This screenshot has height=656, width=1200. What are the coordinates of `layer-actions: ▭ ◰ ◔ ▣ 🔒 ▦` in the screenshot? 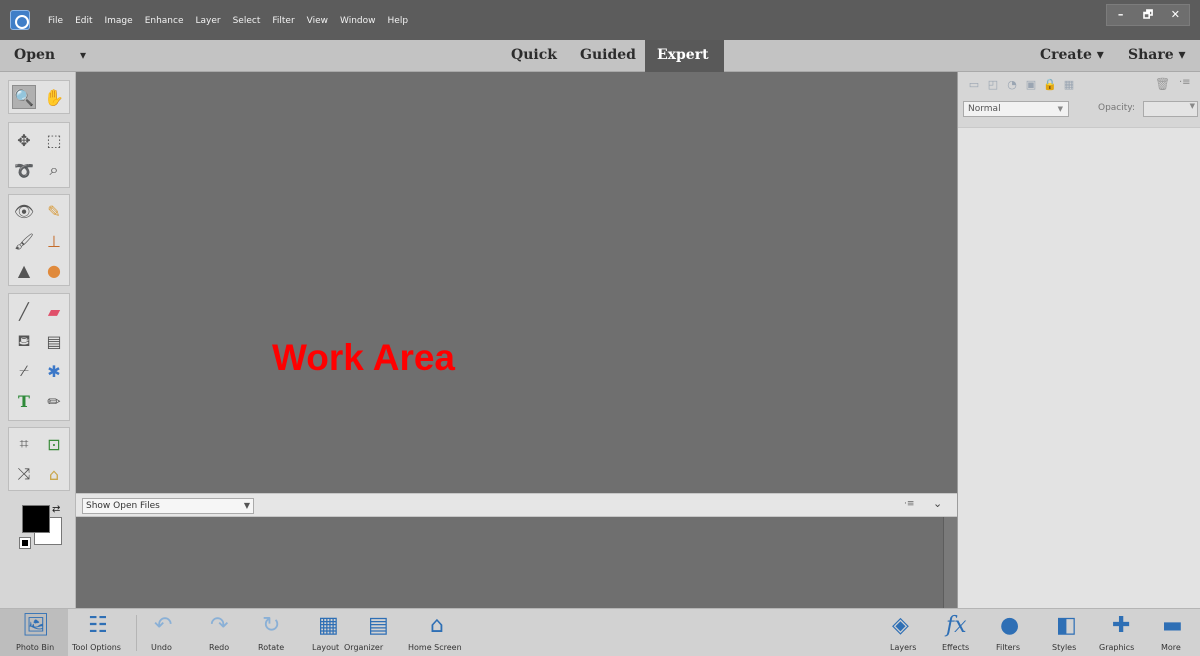 It's located at (1023, 86).